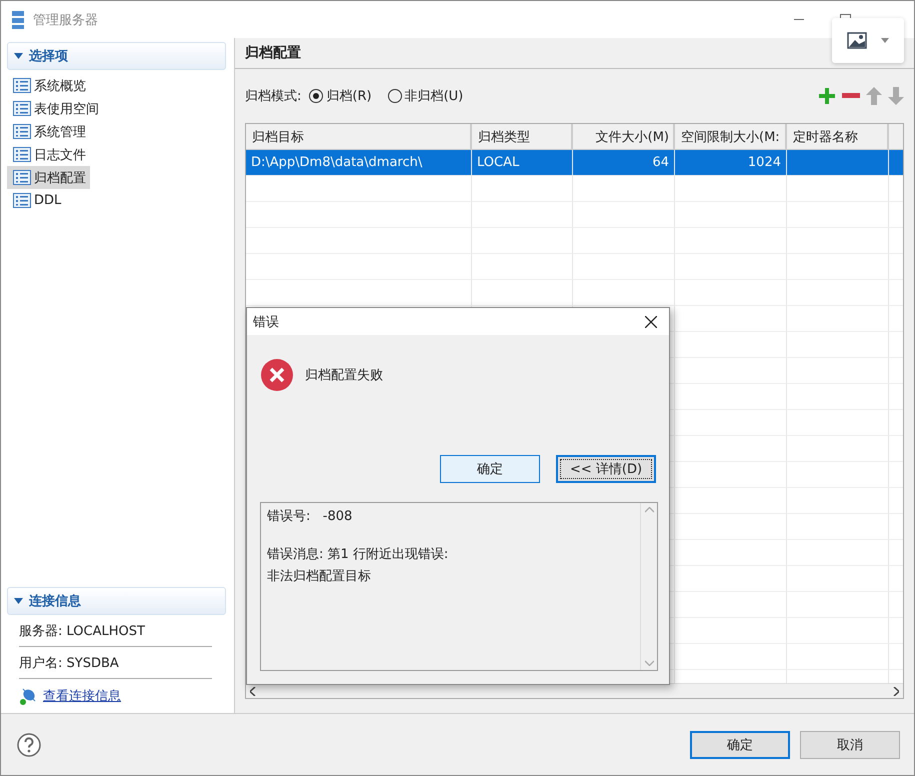  Describe the element at coordinates (340, 96) in the screenshot. I see `mode-radio: 归档(R)` at that location.